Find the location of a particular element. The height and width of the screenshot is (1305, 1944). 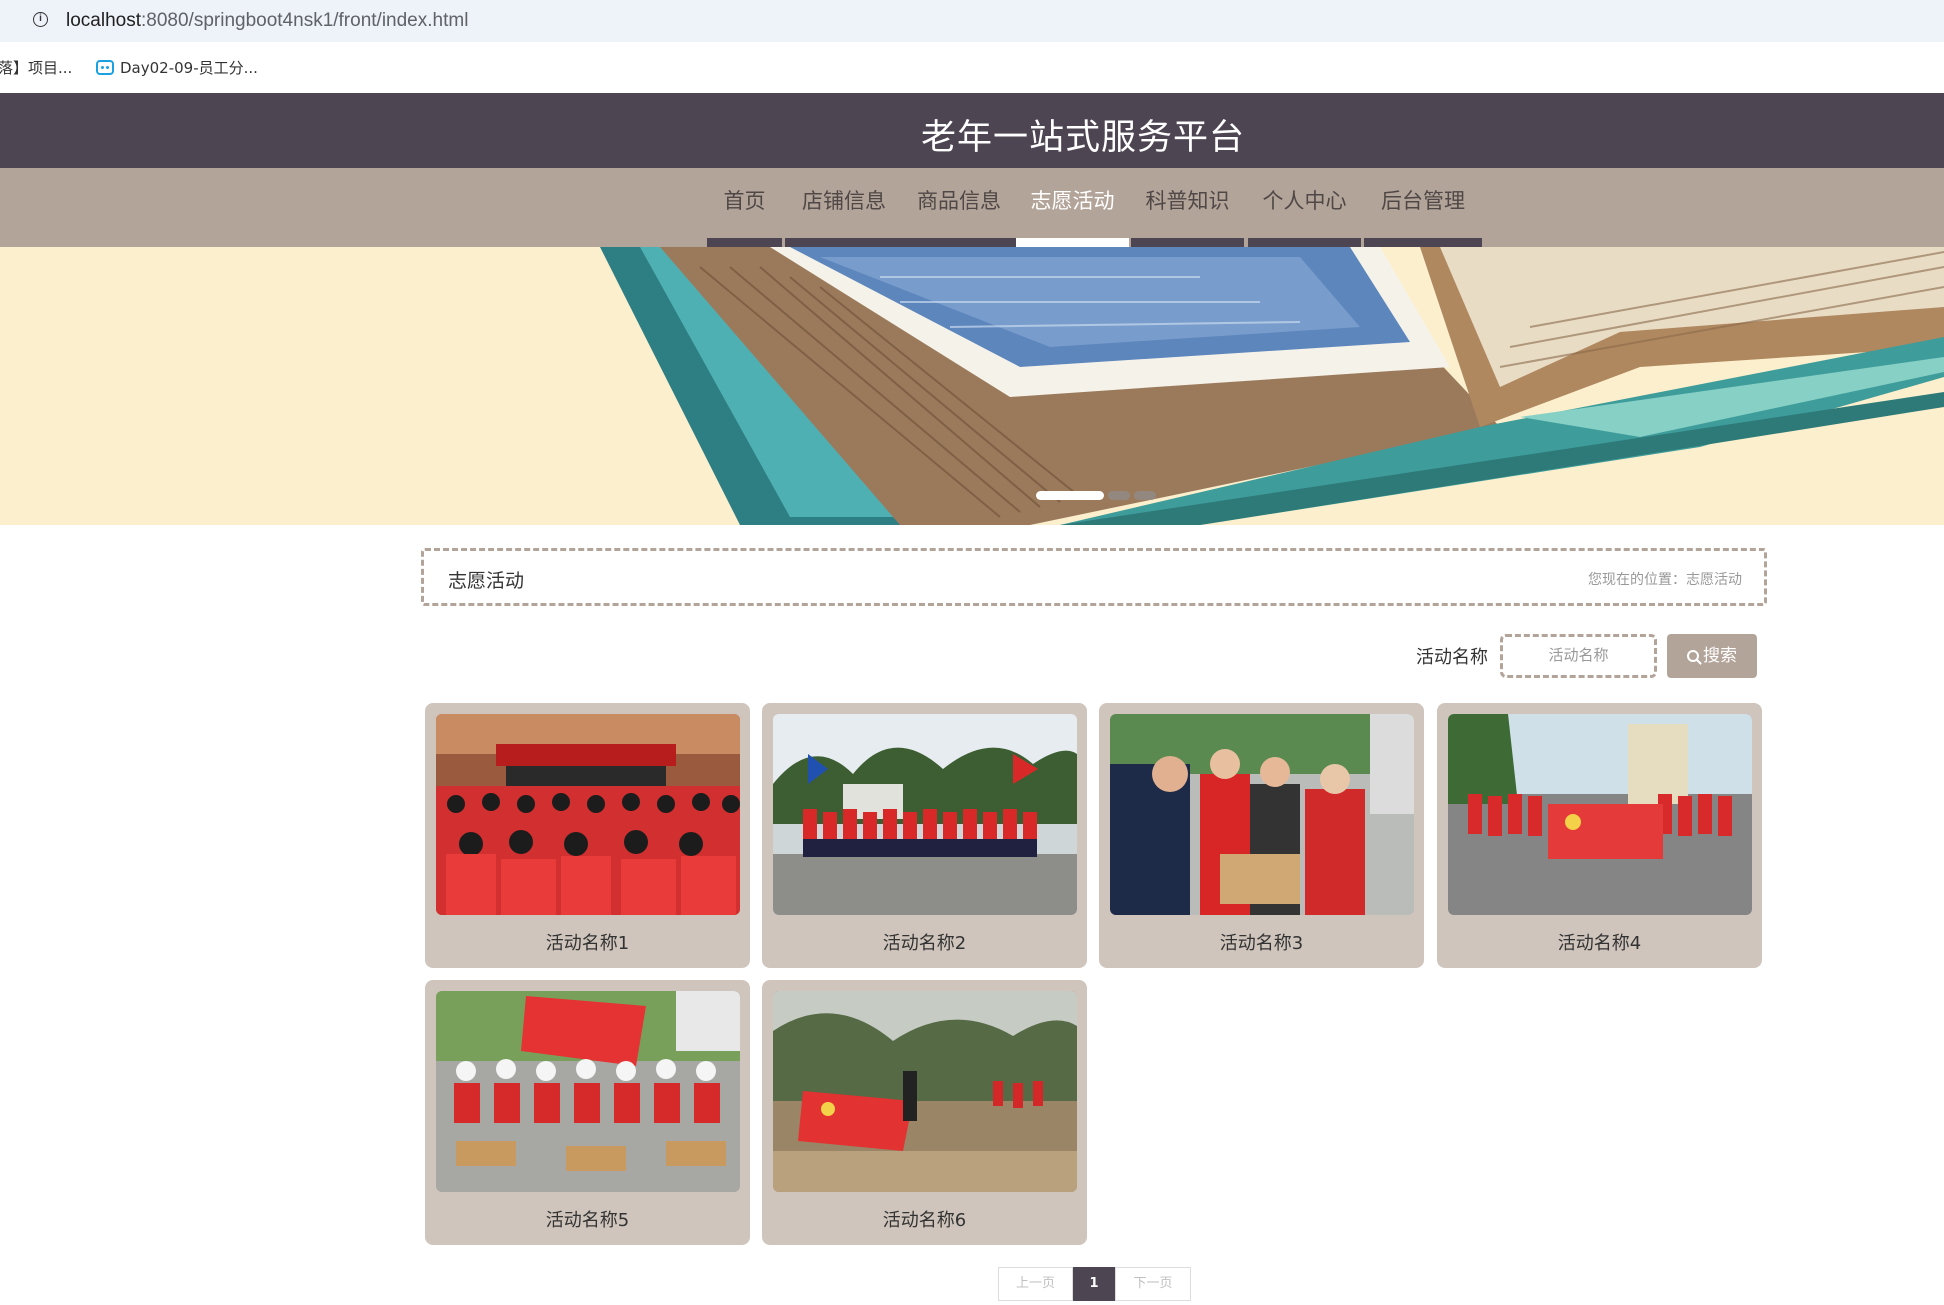

activity-name: 活动名称4 is located at coordinates (1599, 943).